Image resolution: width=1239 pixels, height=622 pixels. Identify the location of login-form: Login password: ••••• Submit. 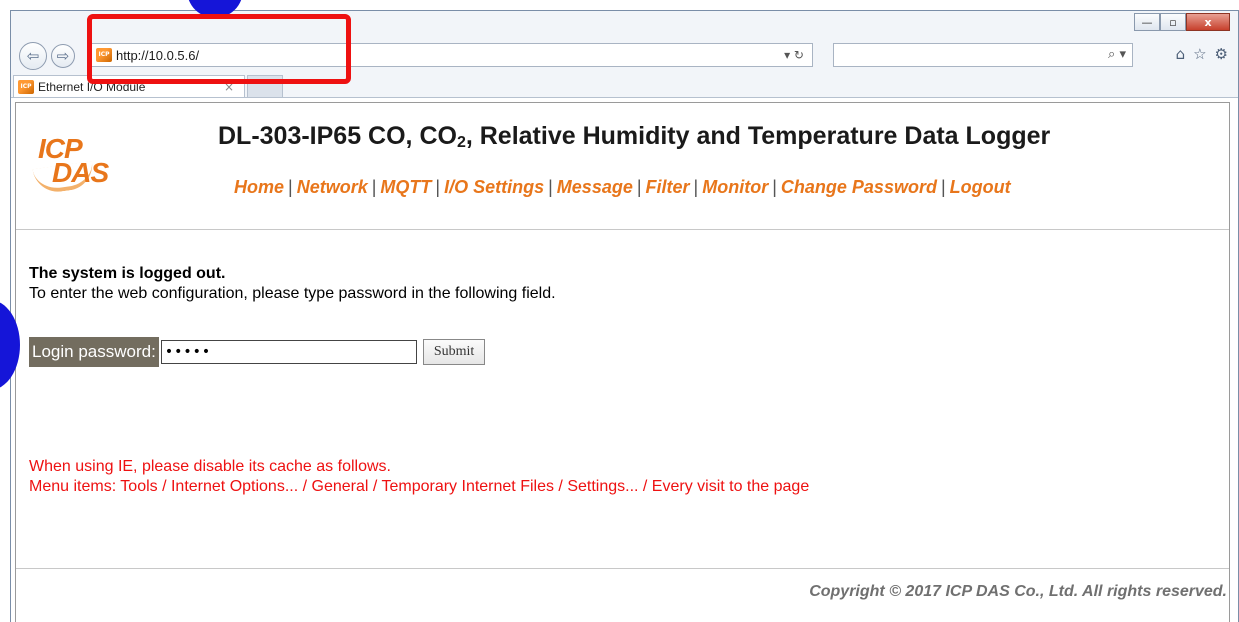
(257, 352).